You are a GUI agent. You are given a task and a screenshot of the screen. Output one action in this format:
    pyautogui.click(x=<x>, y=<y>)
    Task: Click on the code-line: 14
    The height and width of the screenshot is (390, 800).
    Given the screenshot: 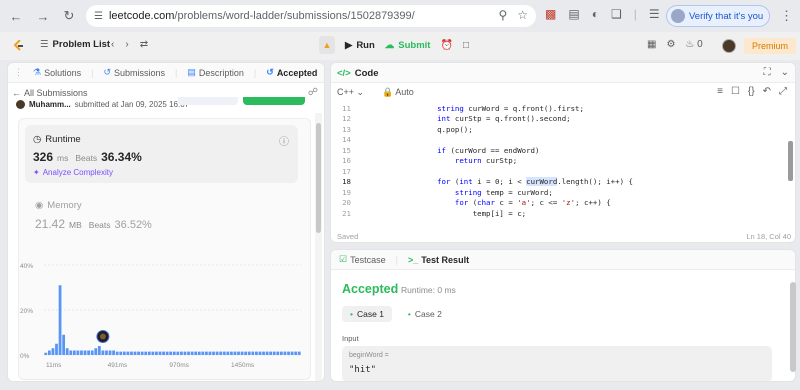 What is the action you would take?
    pyautogui.click(x=563, y=140)
    